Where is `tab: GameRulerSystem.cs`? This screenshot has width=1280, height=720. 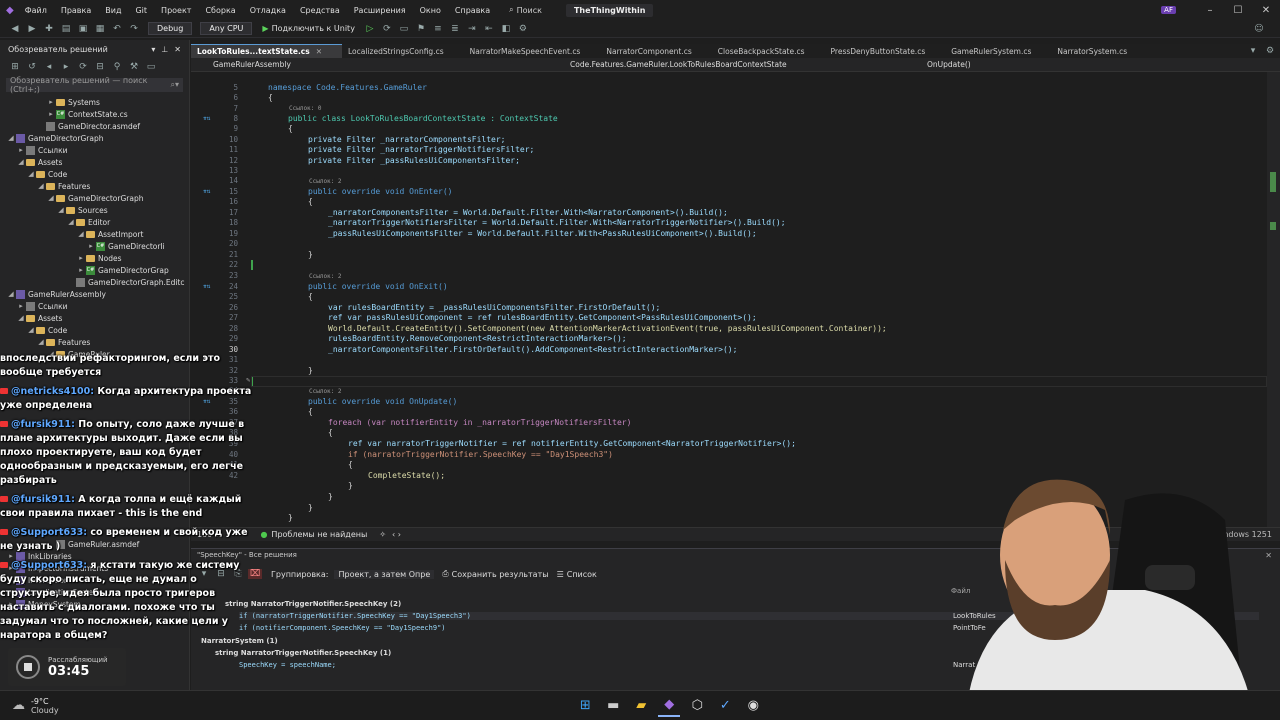 tab: GameRulerSystem.cs is located at coordinates (998, 51).